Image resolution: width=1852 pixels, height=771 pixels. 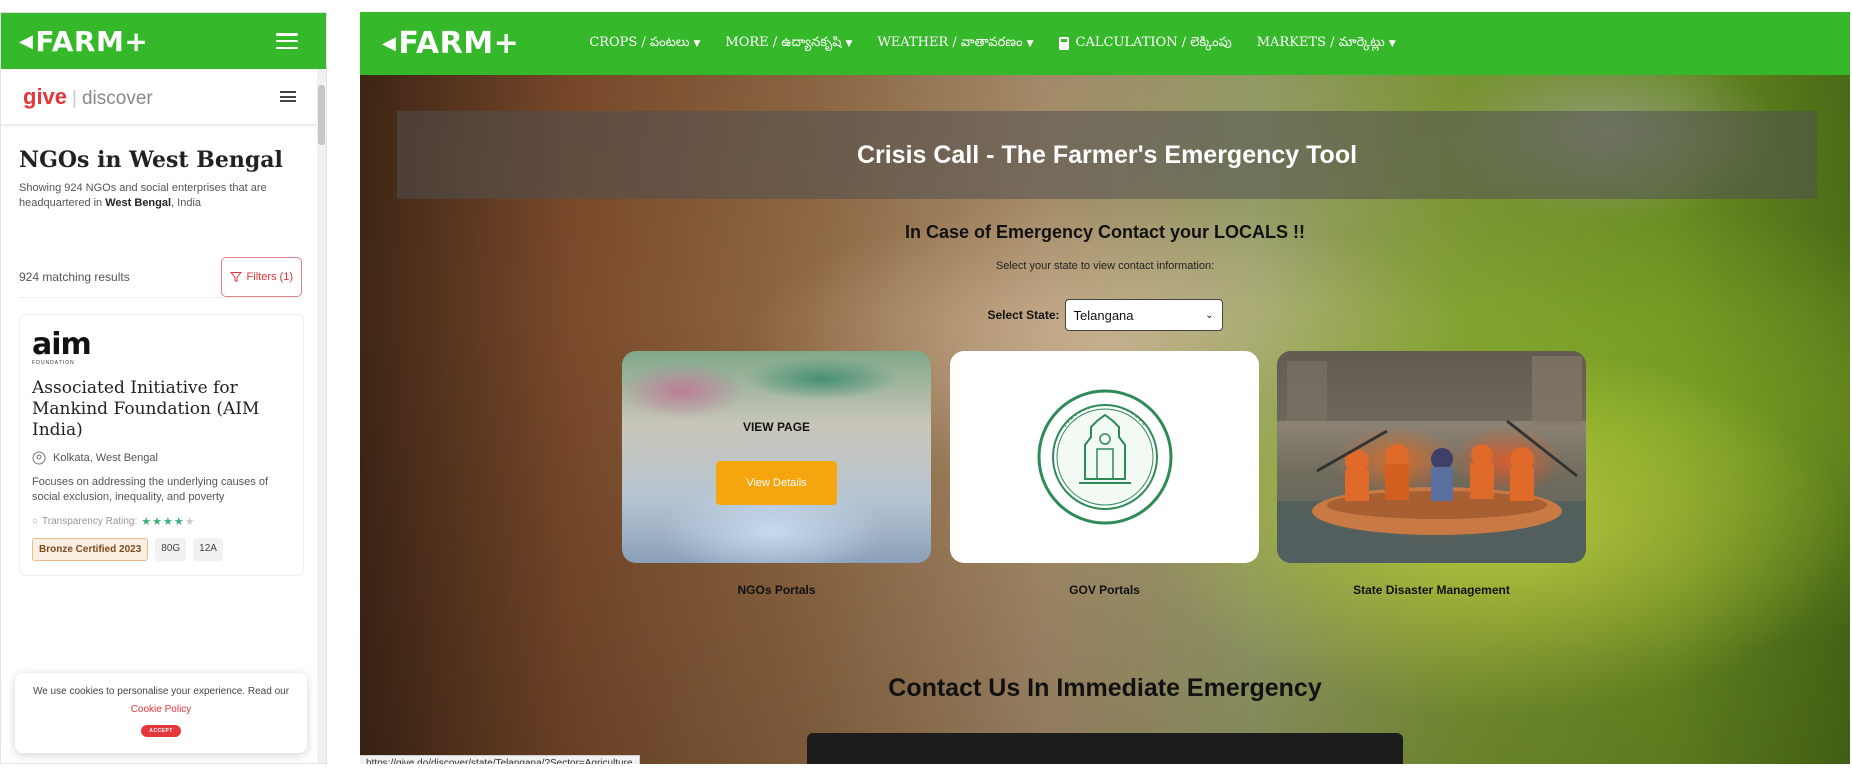 What do you see at coordinates (190, 522) in the screenshot?
I see `stars-empty: ★` at bounding box center [190, 522].